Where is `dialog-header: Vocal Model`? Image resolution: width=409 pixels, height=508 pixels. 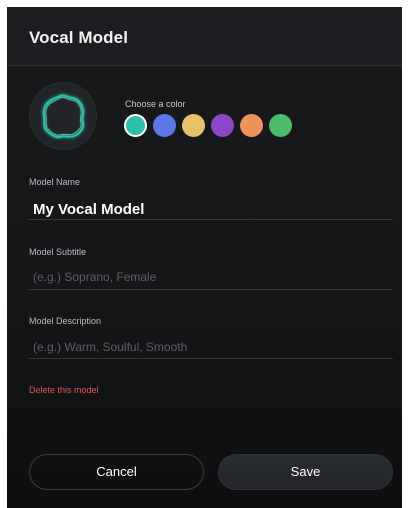
dialog-header: Vocal Model is located at coordinates (204, 36).